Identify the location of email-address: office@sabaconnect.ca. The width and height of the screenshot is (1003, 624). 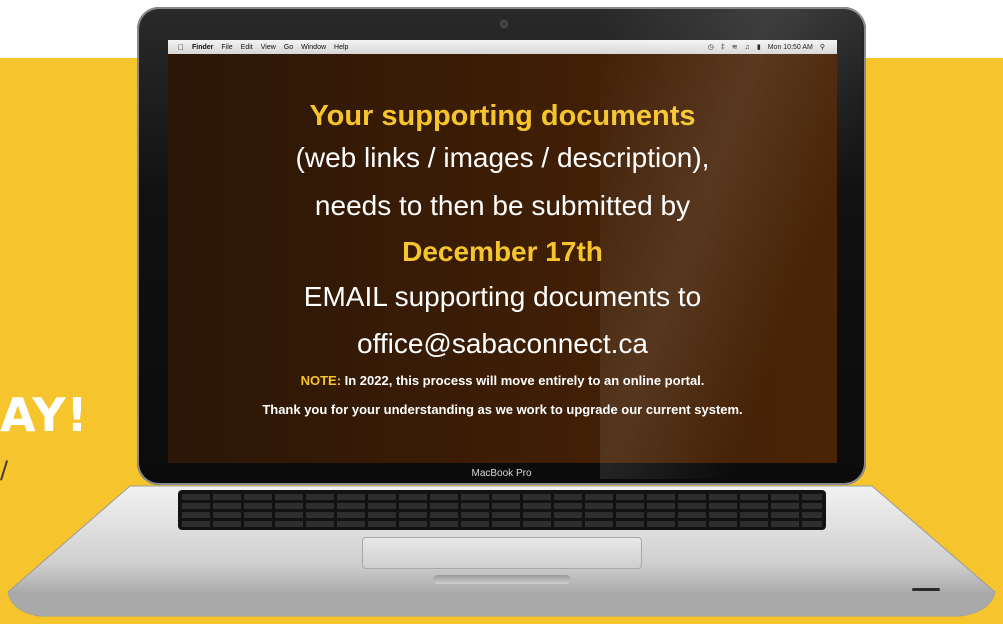
(502, 343).